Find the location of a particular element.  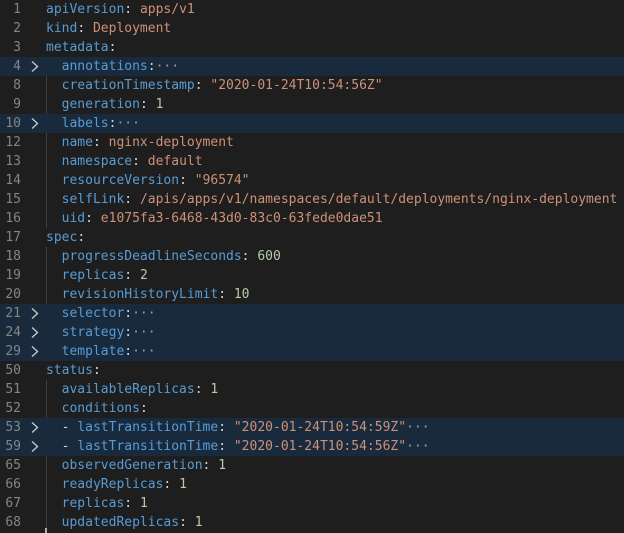

code-text: readyReplicas: 1 is located at coordinates (116, 484).